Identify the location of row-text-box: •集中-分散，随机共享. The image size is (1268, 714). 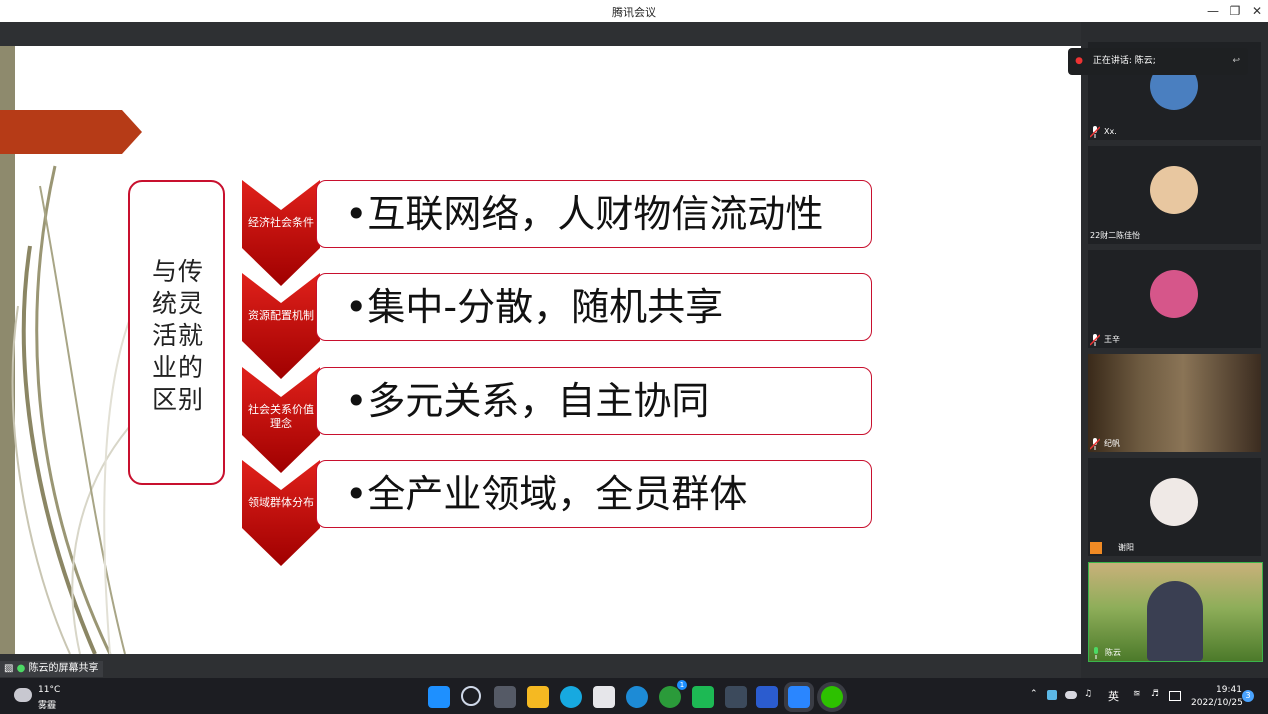
(594, 307).